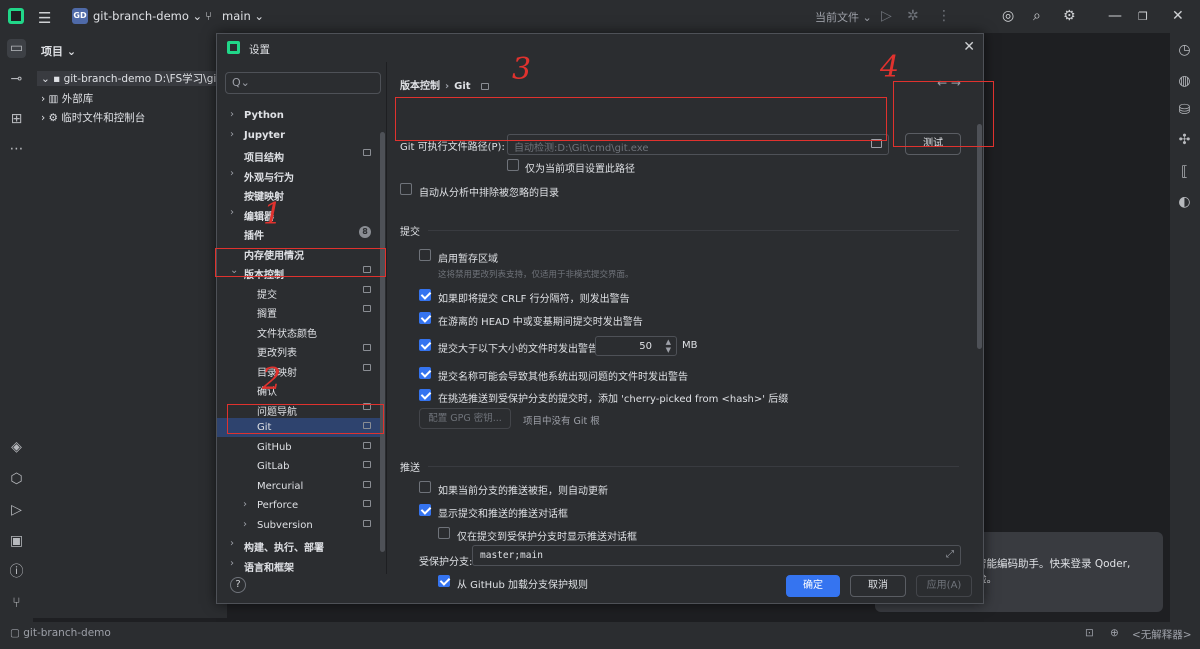  Describe the element at coordinates (1184, 50) in the screenshot. I see `notifications-icon: ◷` at that location.